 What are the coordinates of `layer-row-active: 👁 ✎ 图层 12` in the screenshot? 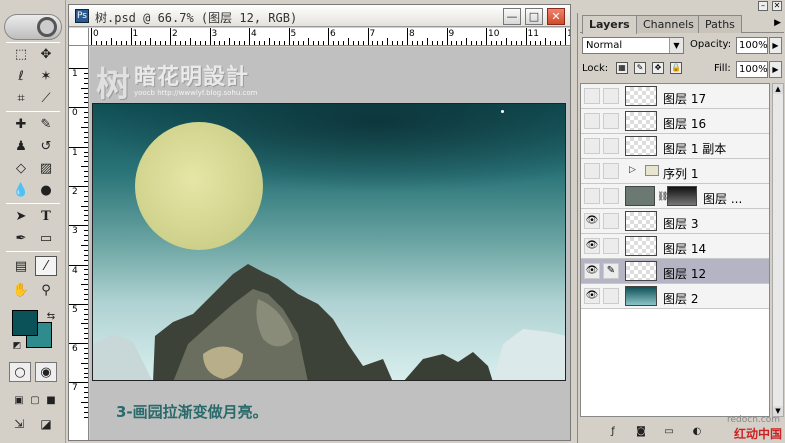 It's located at (675, 271).